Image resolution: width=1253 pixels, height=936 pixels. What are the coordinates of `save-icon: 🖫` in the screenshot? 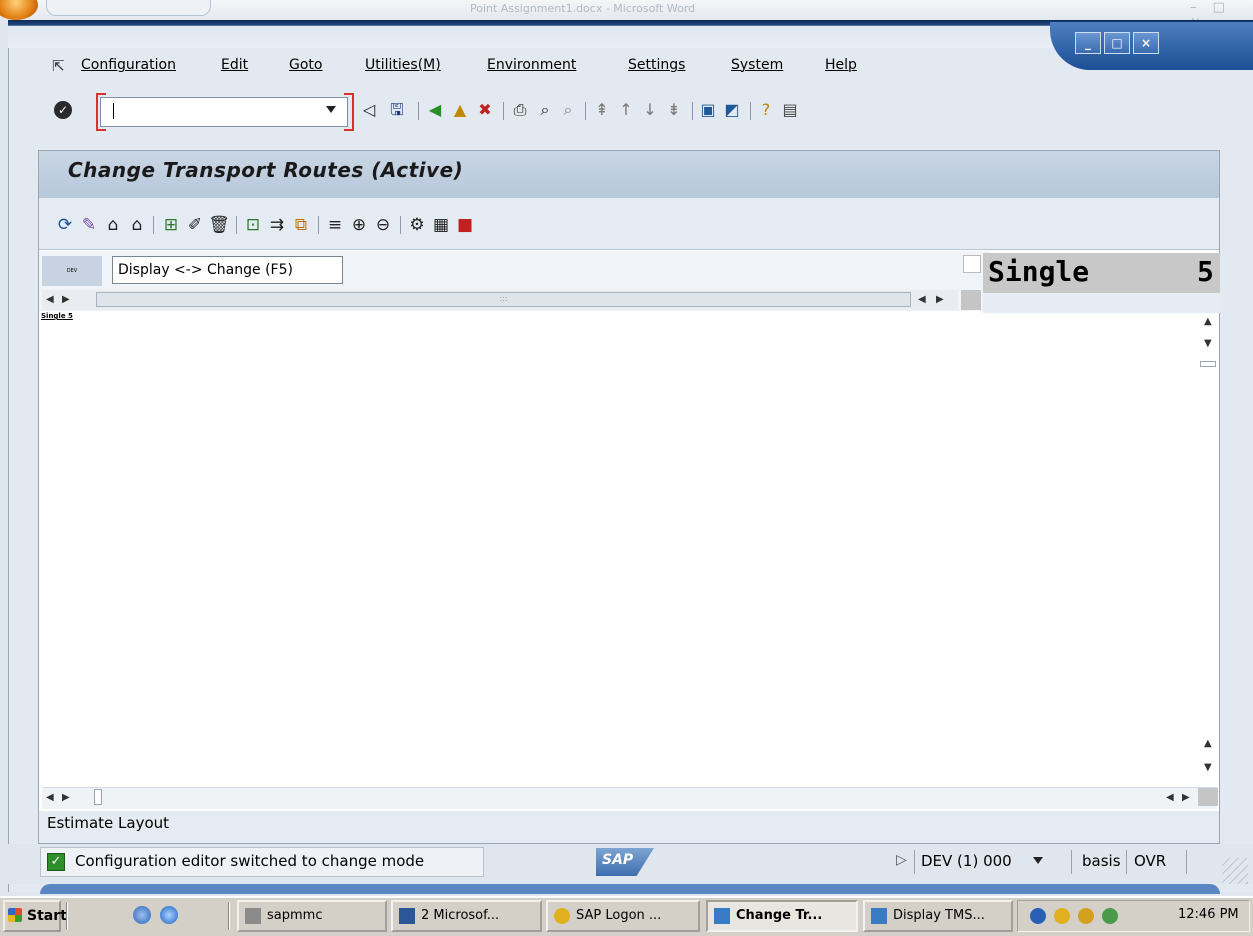 It's located at (397, 110).